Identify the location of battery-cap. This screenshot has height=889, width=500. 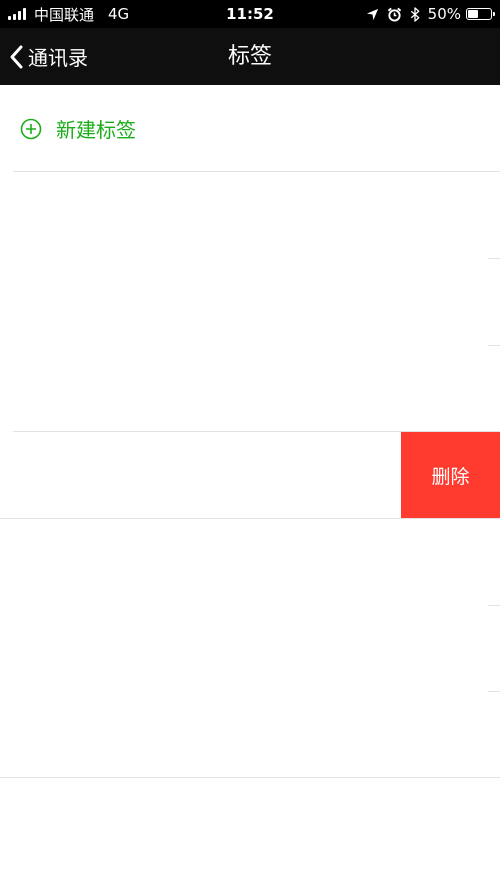
(494, 14).